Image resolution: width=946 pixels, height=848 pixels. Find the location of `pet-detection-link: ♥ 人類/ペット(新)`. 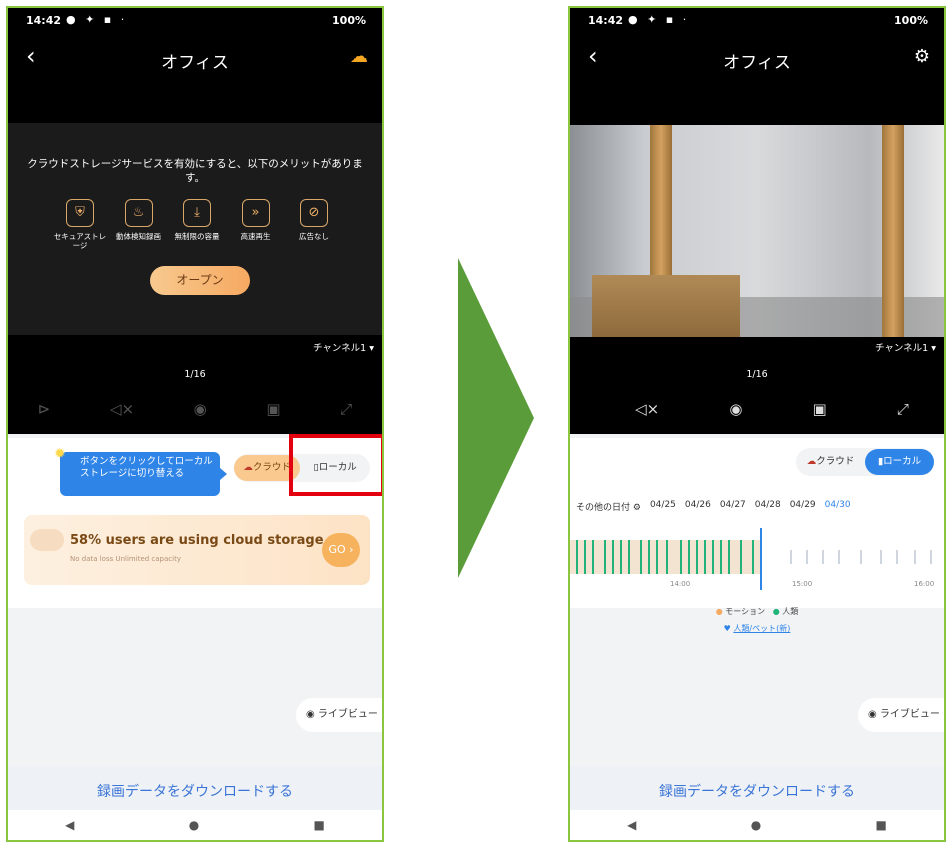

pet-detection-link: ♥ 人類/ペット(新) is located at coordinates (757, 628).